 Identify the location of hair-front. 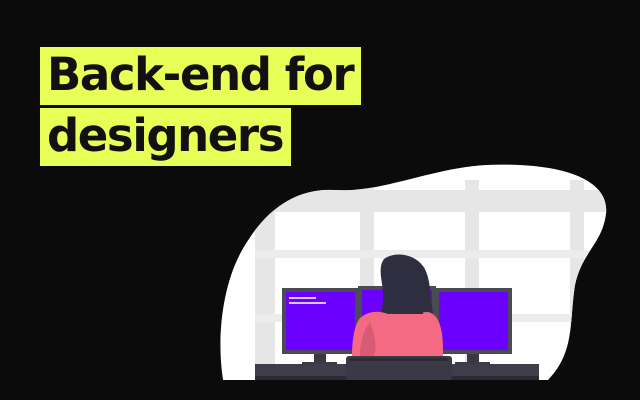
(405, 290).